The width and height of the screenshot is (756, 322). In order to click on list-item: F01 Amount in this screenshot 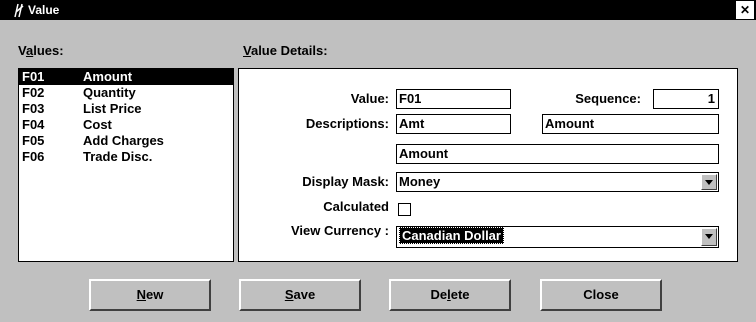, I will do `click(126, 77)`.